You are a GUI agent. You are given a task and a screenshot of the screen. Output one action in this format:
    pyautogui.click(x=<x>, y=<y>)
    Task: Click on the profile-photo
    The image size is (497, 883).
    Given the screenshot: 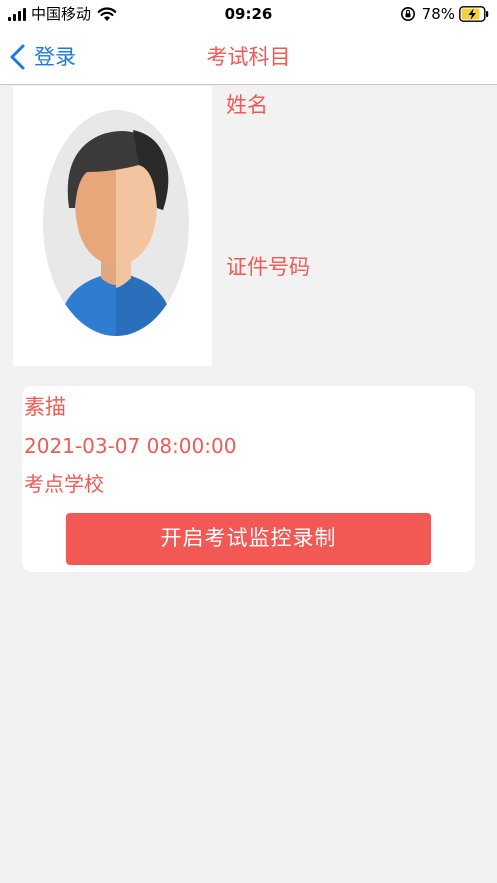 What is the action you would take?
    pyautogui.click(x=112, y=226)
    